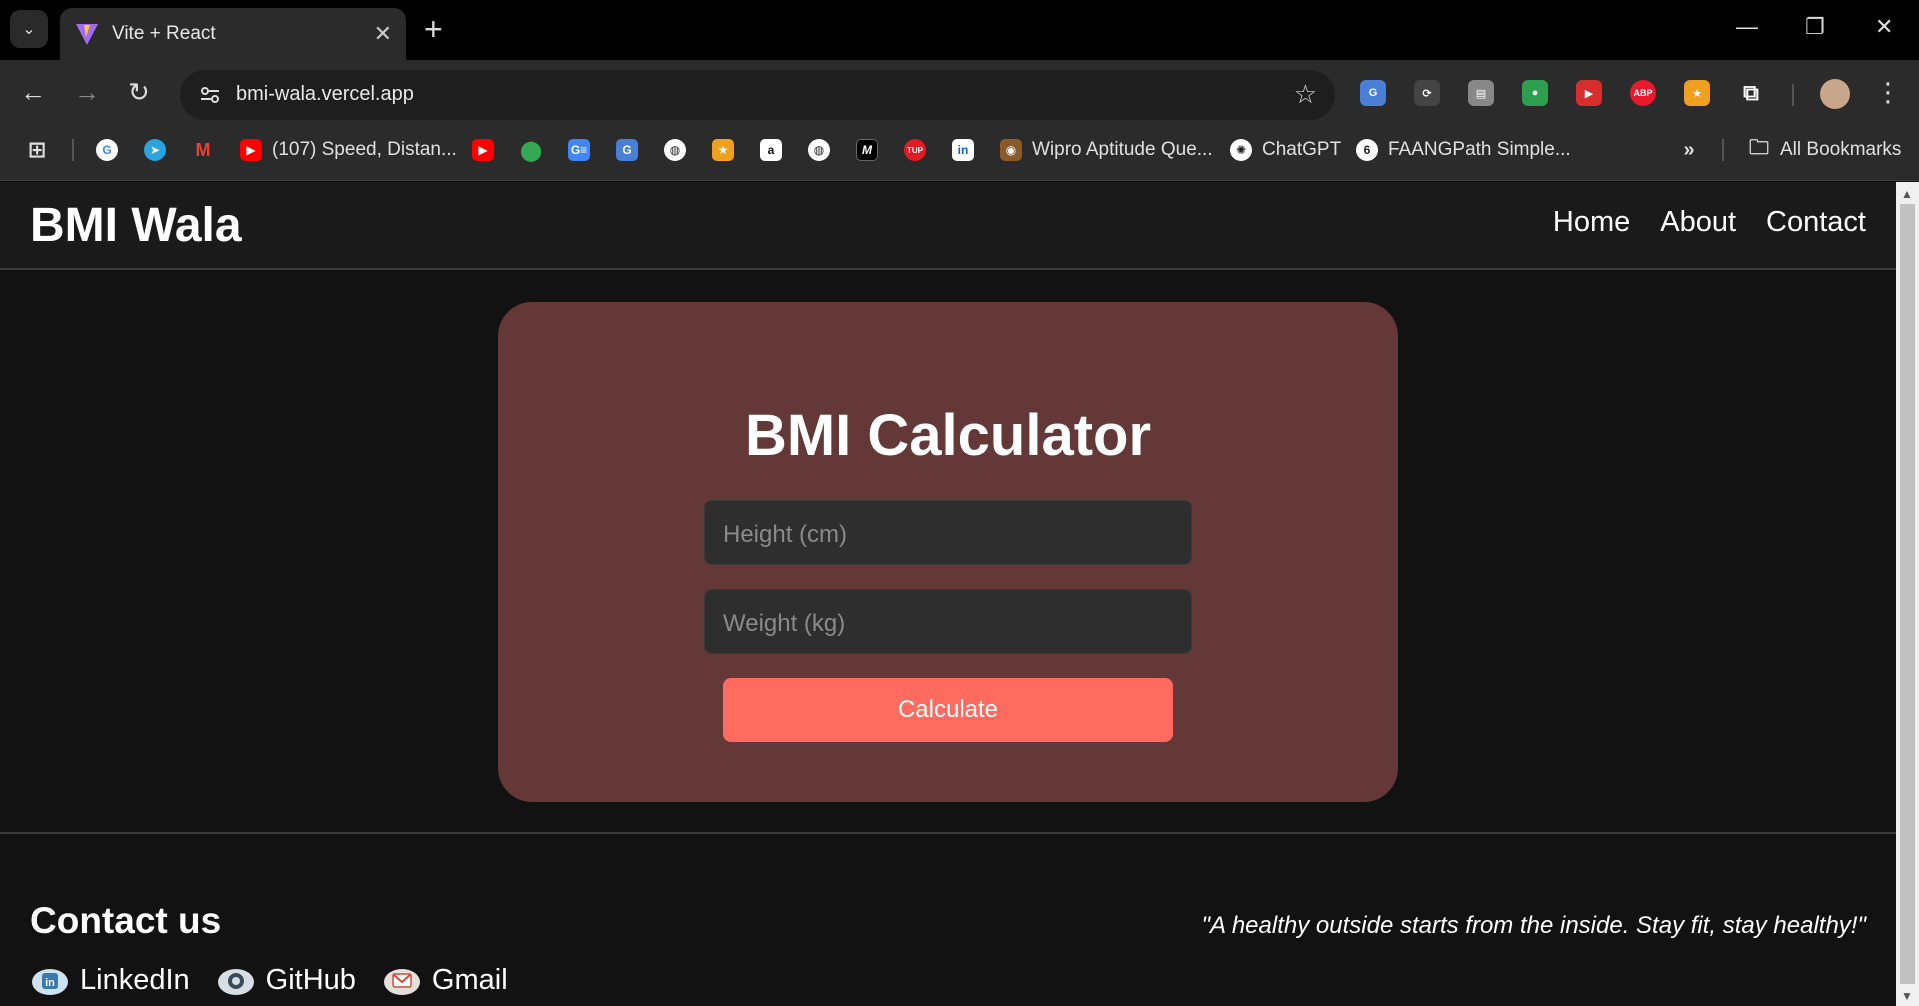 The height and width of the screenshot is (1006, 1919). Describe the element at coordinates (627, 150) in the screenshot. I see `google-translate-icon: G` at that location.